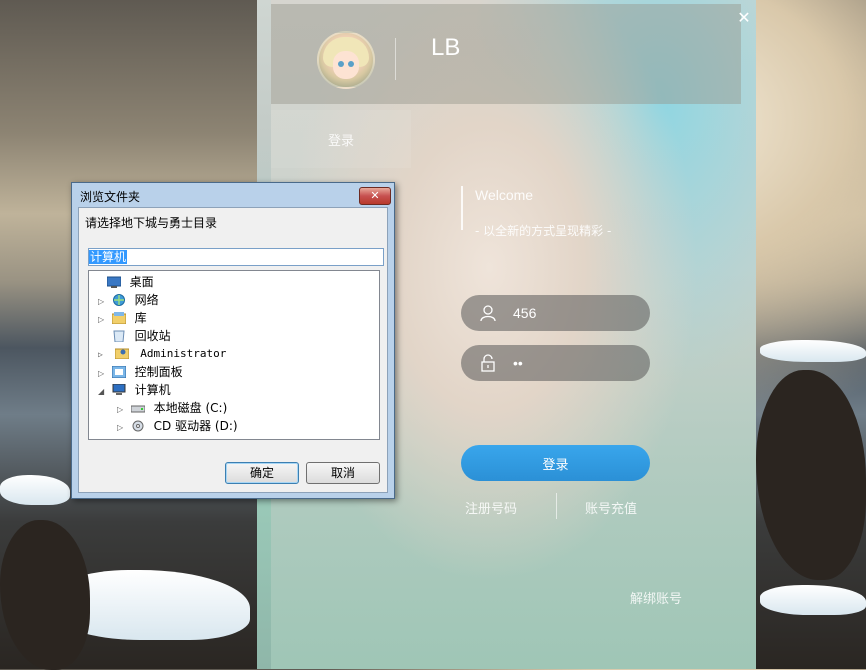 Image resolution: width=866 pixels, height=670 pixels. Describe the element at coordinates (190, 408) in the screenshot. I see `tree-item-label: 本地磁盘 (C:)` at that location.